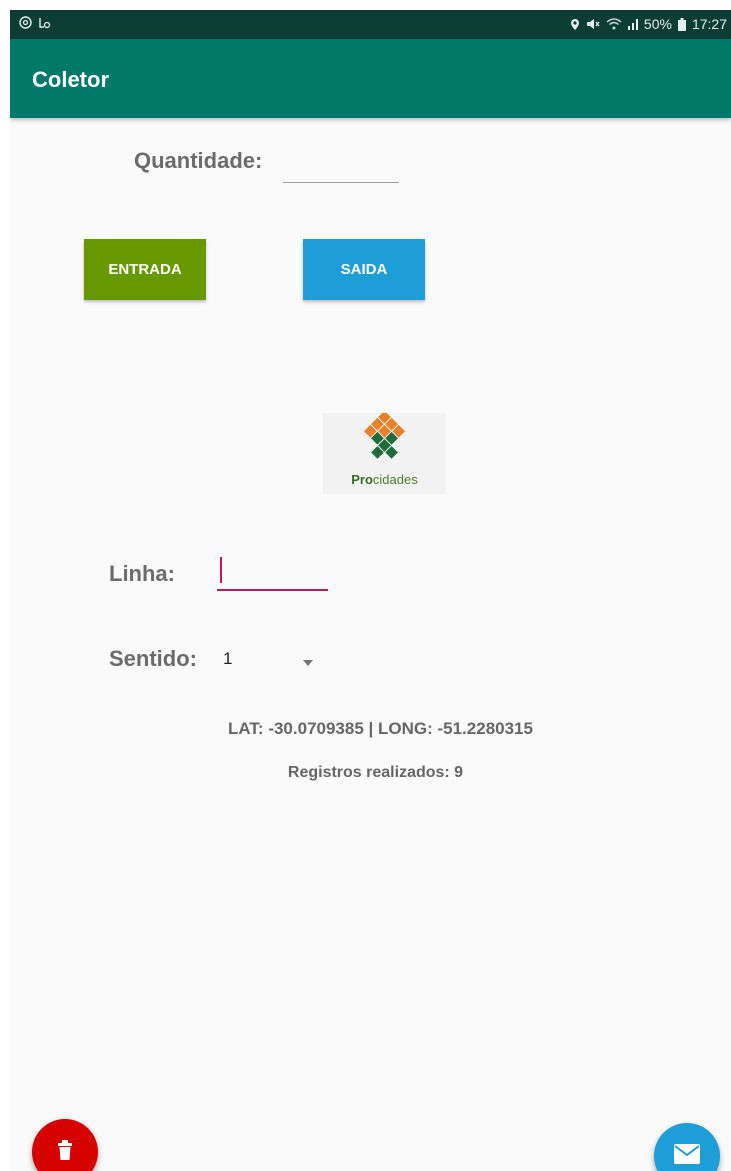 This screenshot has height=1171, width=731. Describe the element at coordinates (614, 24) in the screenshot. I see `wifi-icon` at that location.